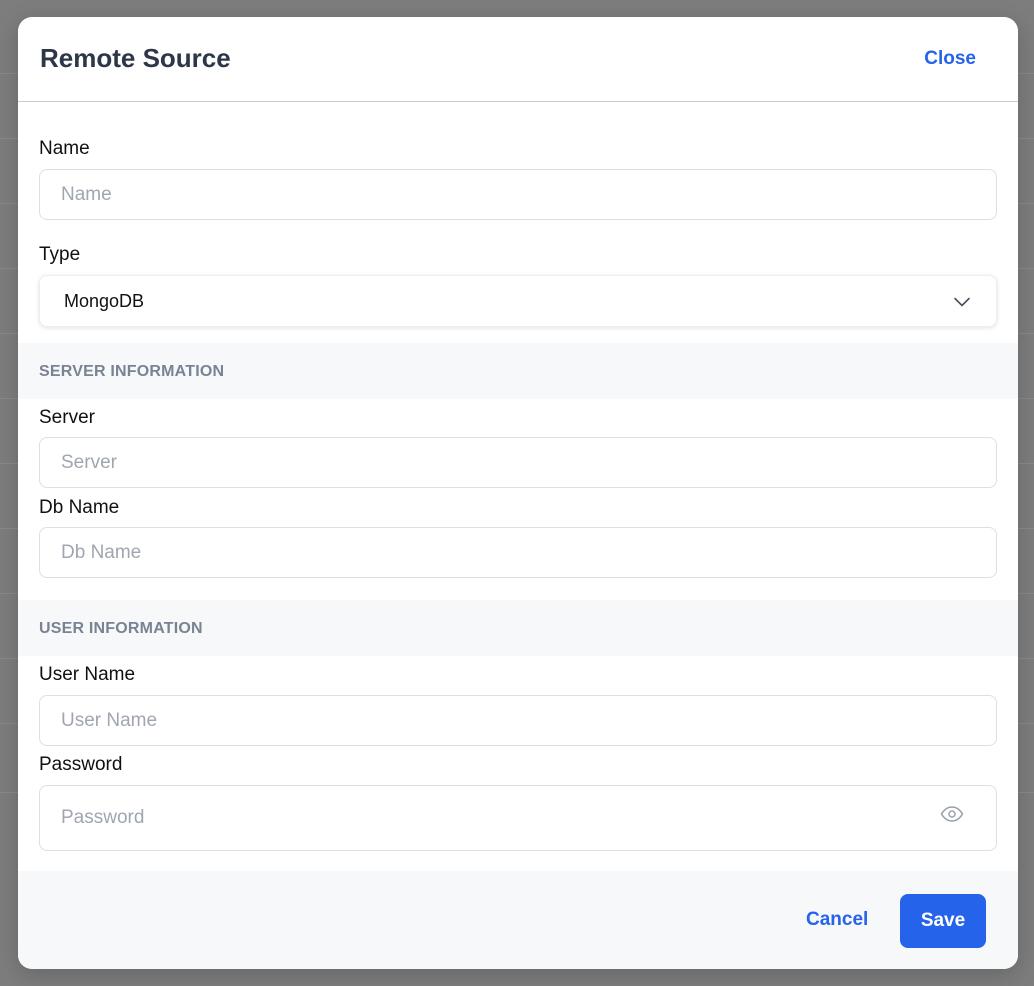 The image size is (1034, 986). Describe the element at coordinates (518, 194) in the screenshot. I see `name-input` at that location.